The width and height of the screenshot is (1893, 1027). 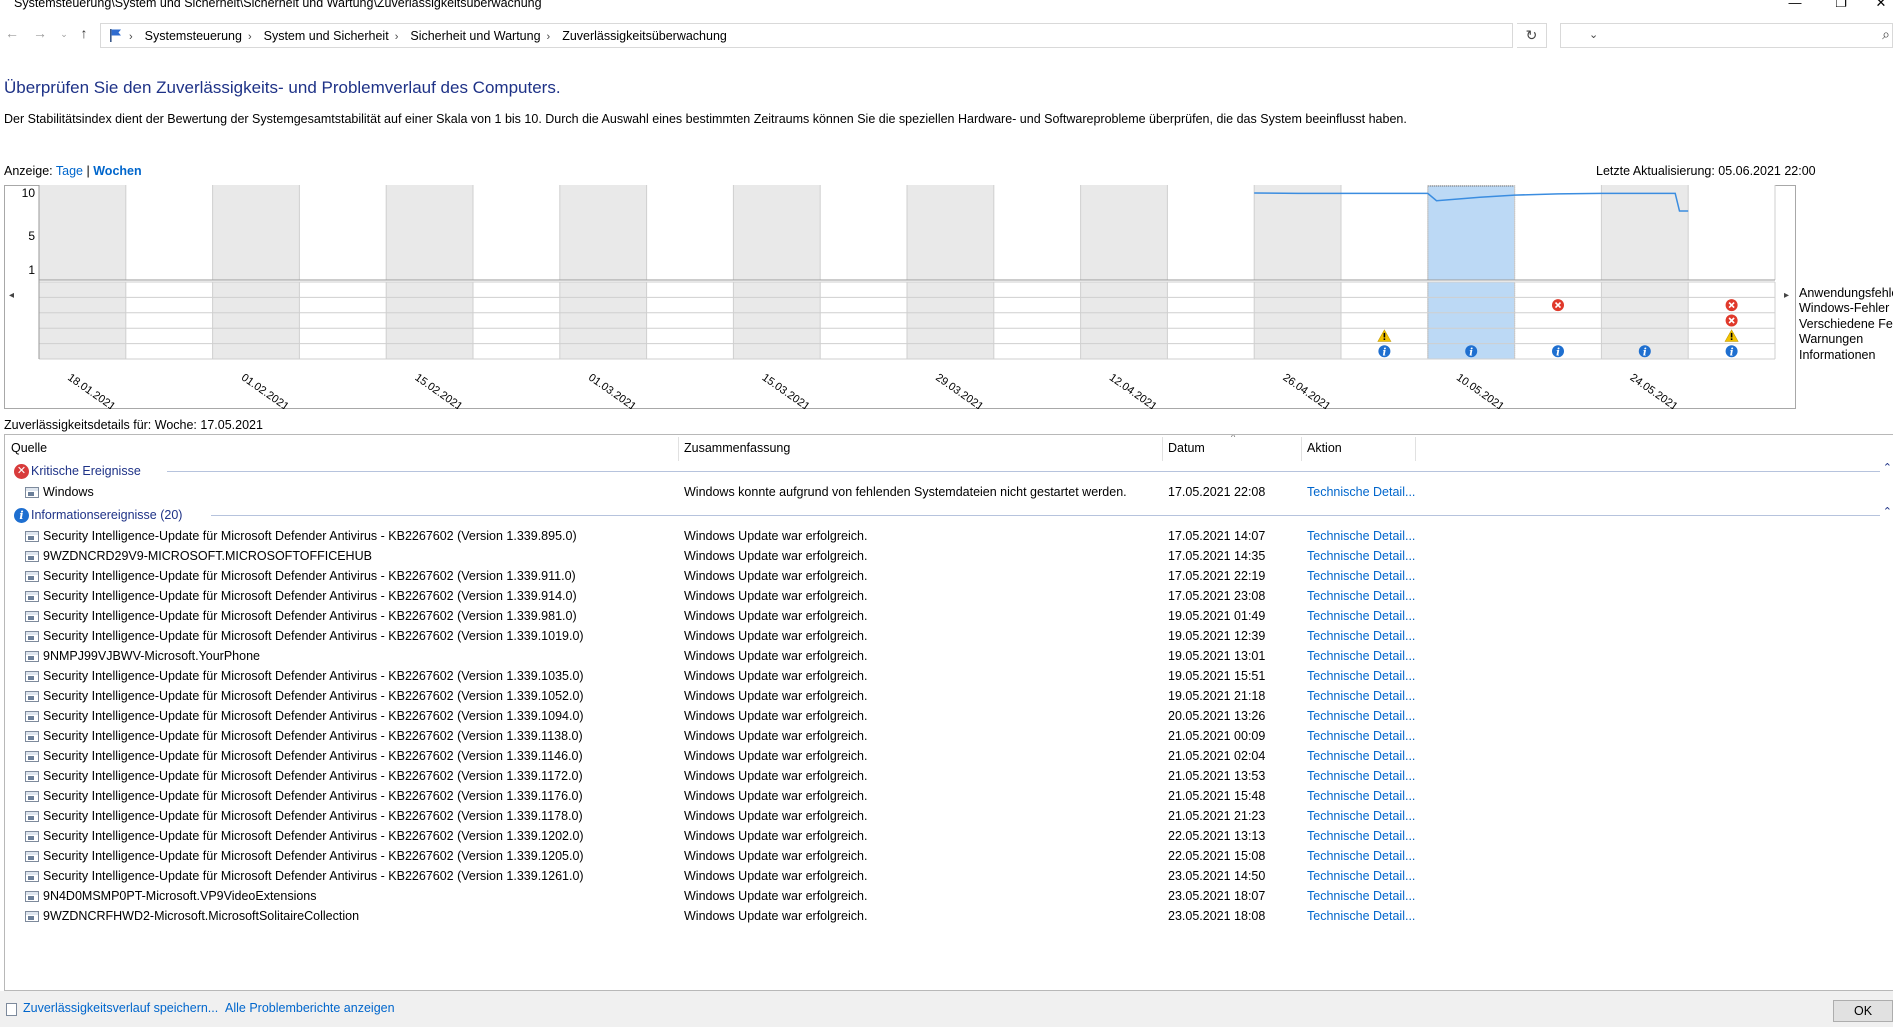 I want to click on close-button: ✕, so click(x=1875, y=5).